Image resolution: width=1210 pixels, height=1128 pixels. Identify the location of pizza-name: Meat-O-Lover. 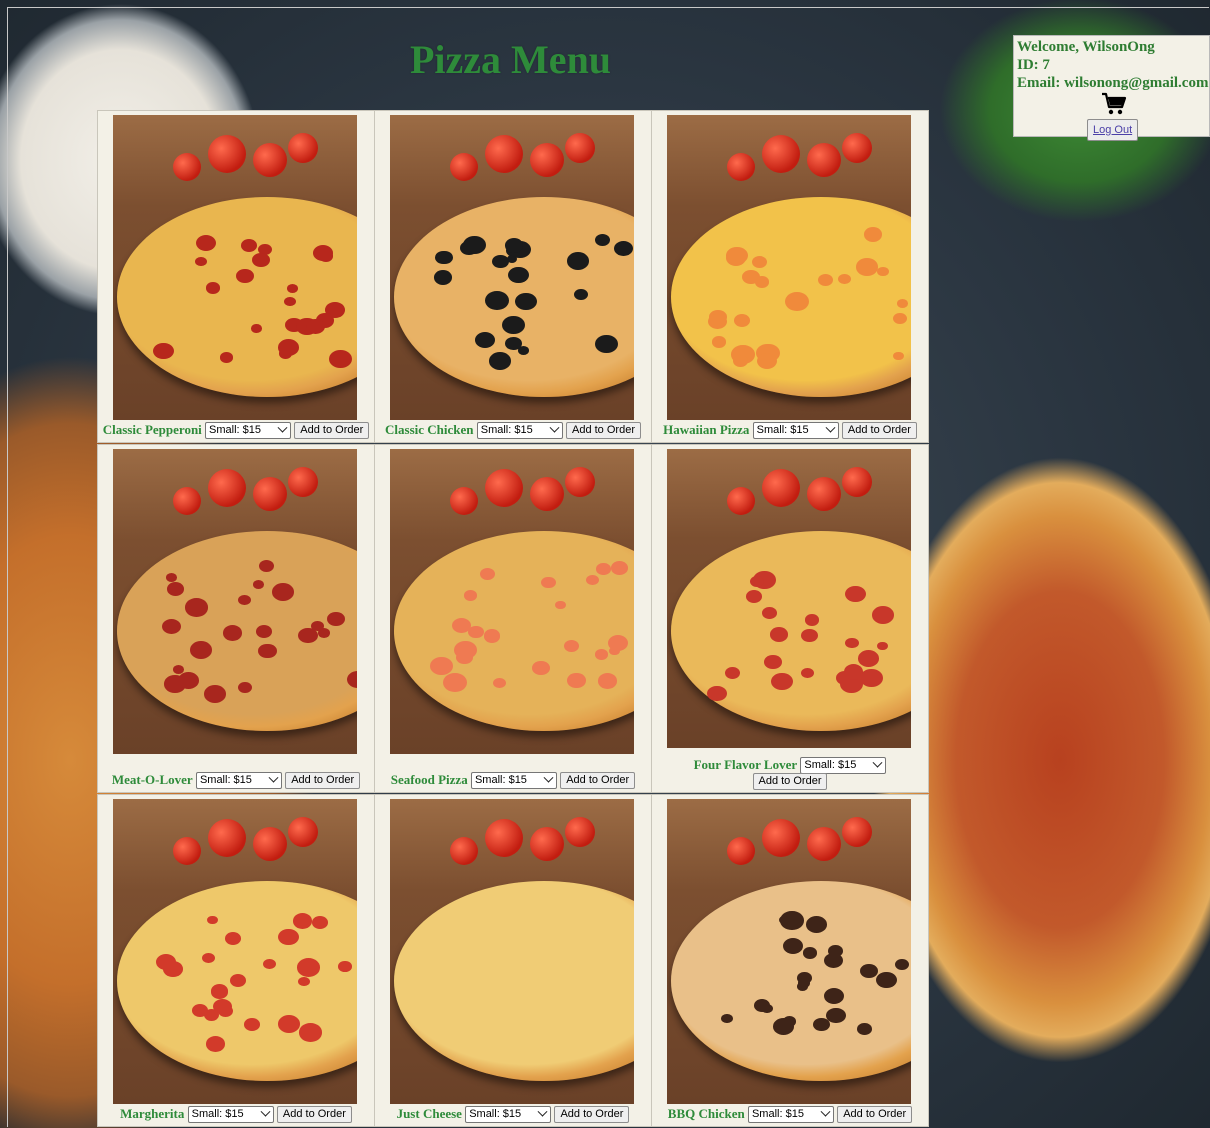
(152, 780).